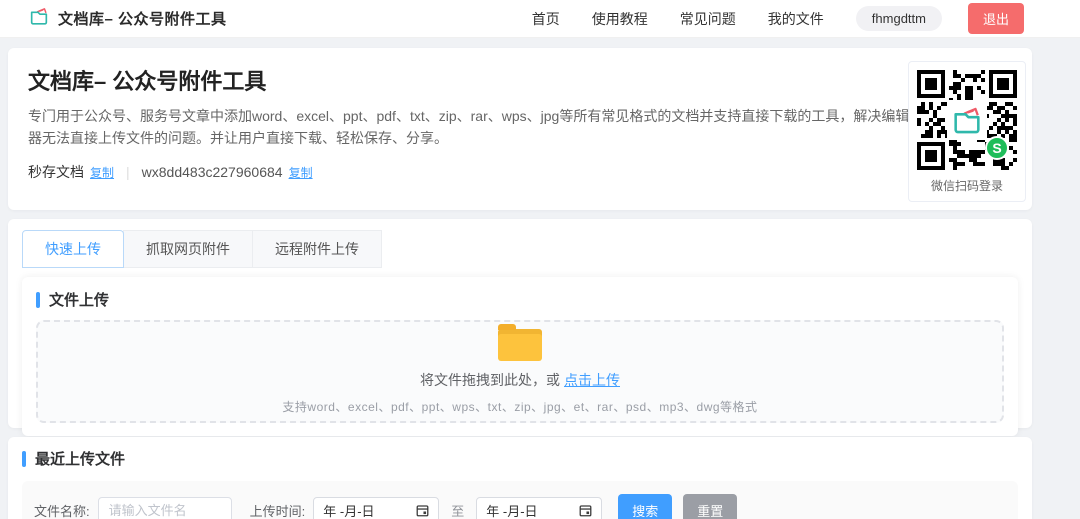  Describe the element at coordinates (212, 172) in the screenshot. I see `wechat-id: wx8dd483c227960684` at that location.